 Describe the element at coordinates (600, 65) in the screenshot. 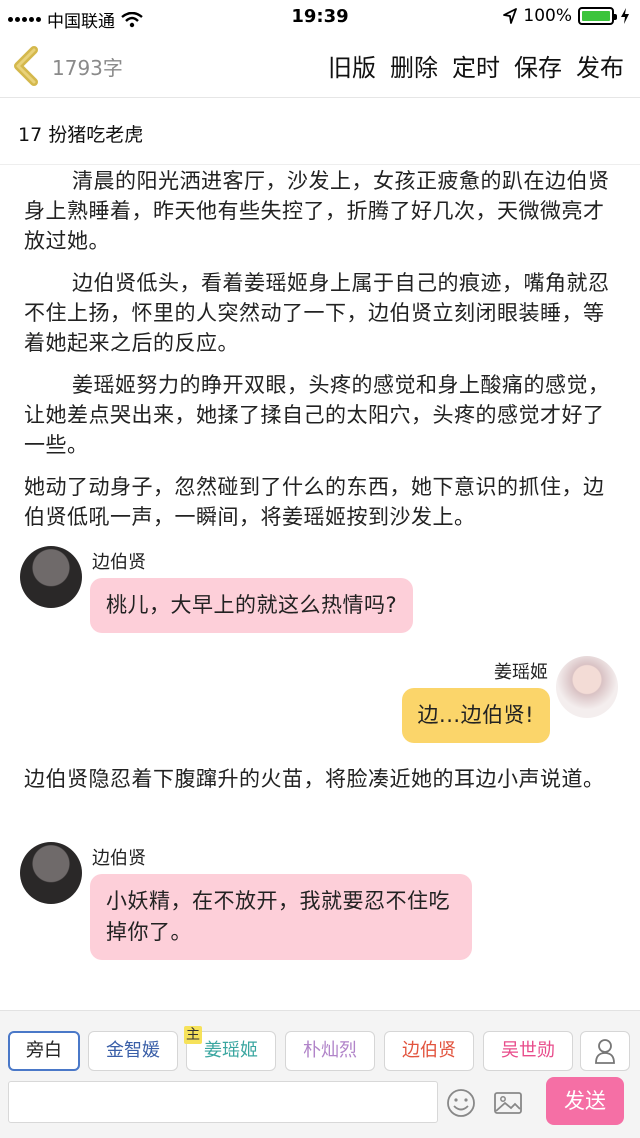

I see `publish-button: 发布` at that location.